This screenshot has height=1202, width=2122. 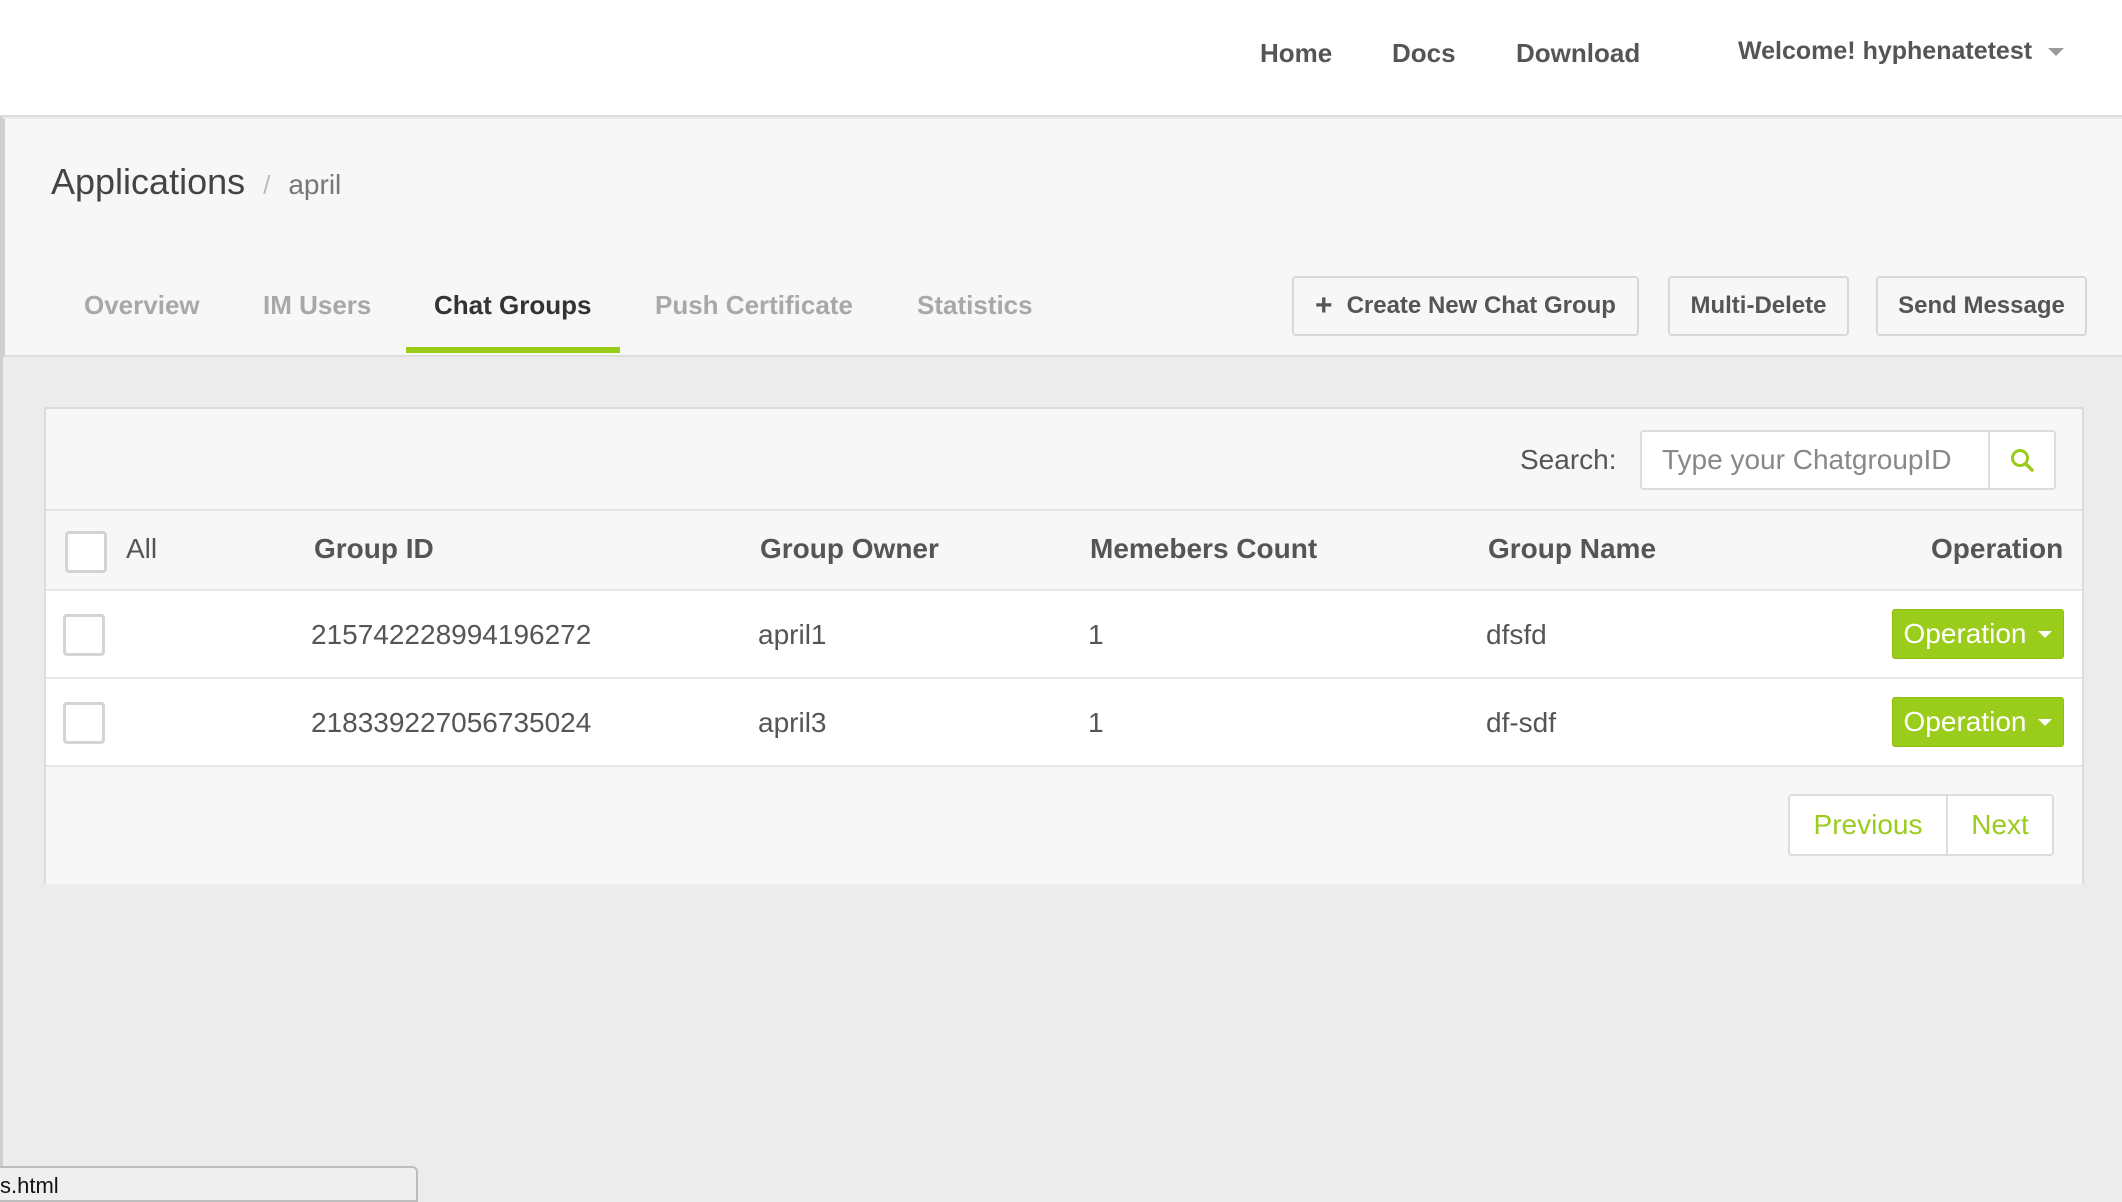 What do you see at coordinates (317, 323) in the screenshot?
I see `tab-im-users: IM Users` at bounding box center [317, 323].